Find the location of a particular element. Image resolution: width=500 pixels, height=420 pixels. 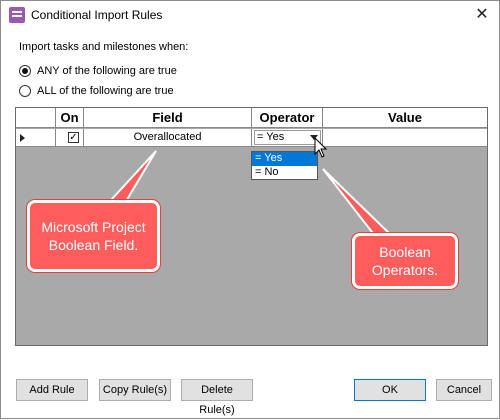

add-rule-button: Add Rule is located at coordinates (52, 390).